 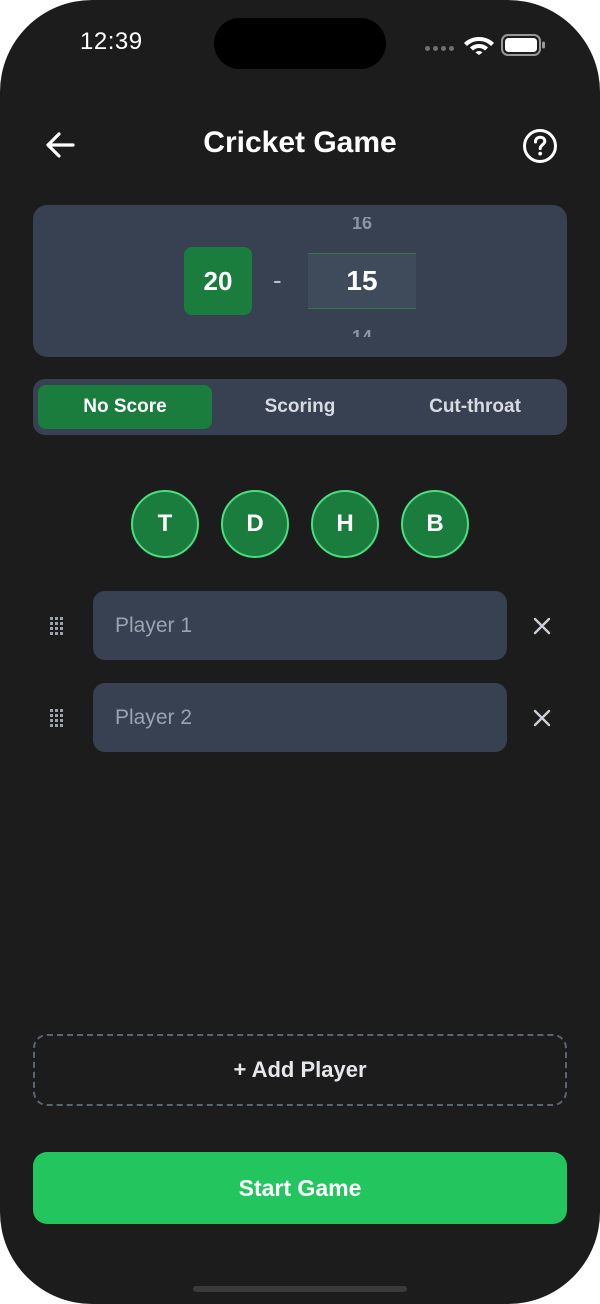 What do you see at coordinates (540, 146) in the screenshot?
I see `question-circle-icon` at bounding box center [540, 146].